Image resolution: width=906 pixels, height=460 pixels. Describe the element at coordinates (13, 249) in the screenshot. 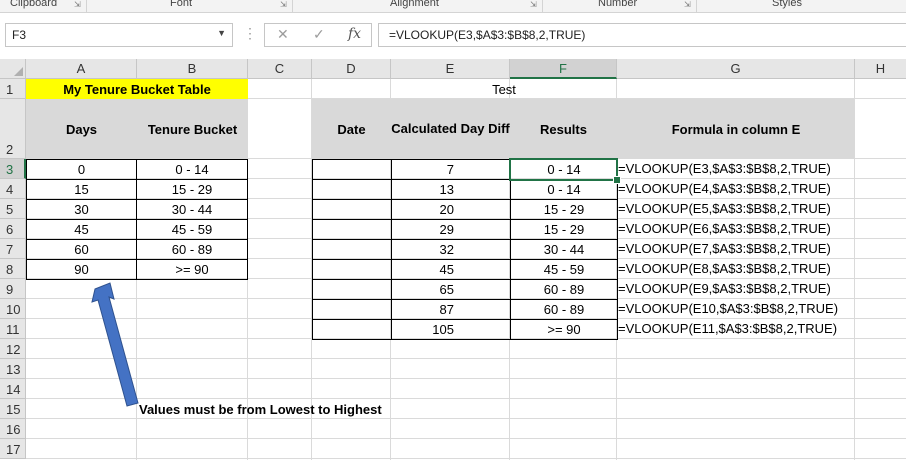

I see `row-header-7: 7` at that location.